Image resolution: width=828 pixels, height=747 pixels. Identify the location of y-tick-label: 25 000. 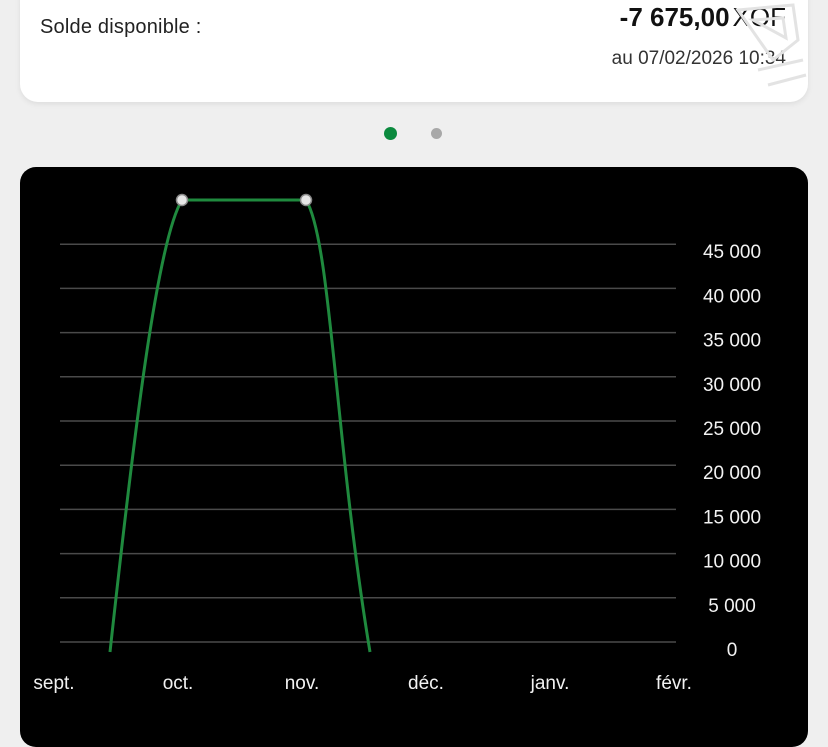
(732, 429).